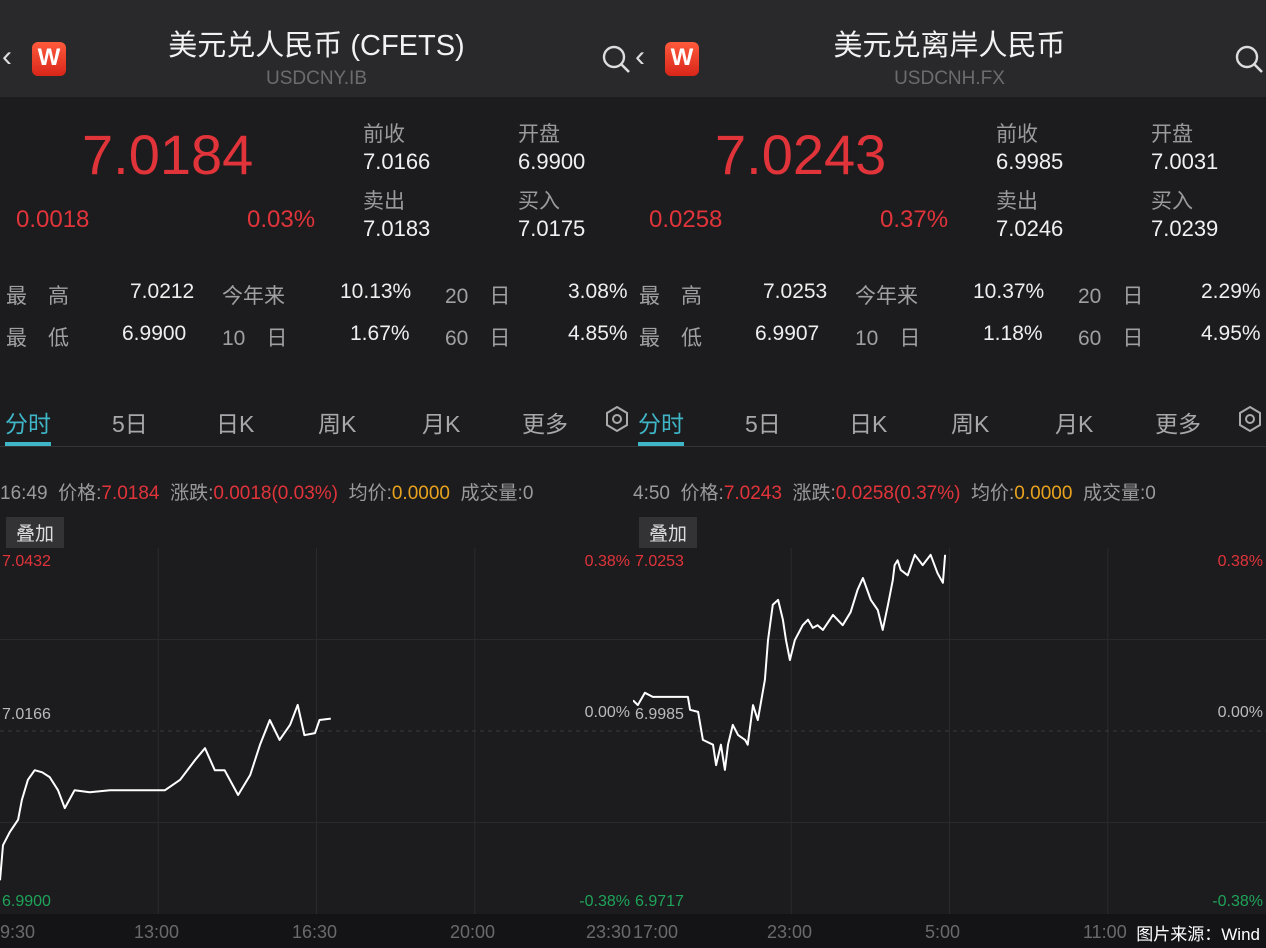 The width and height of the screenshot is (1266, 948). Describe the element at coordinates (787, 333) in the screenshot. I see `stat-value: 6.9907` at that location.